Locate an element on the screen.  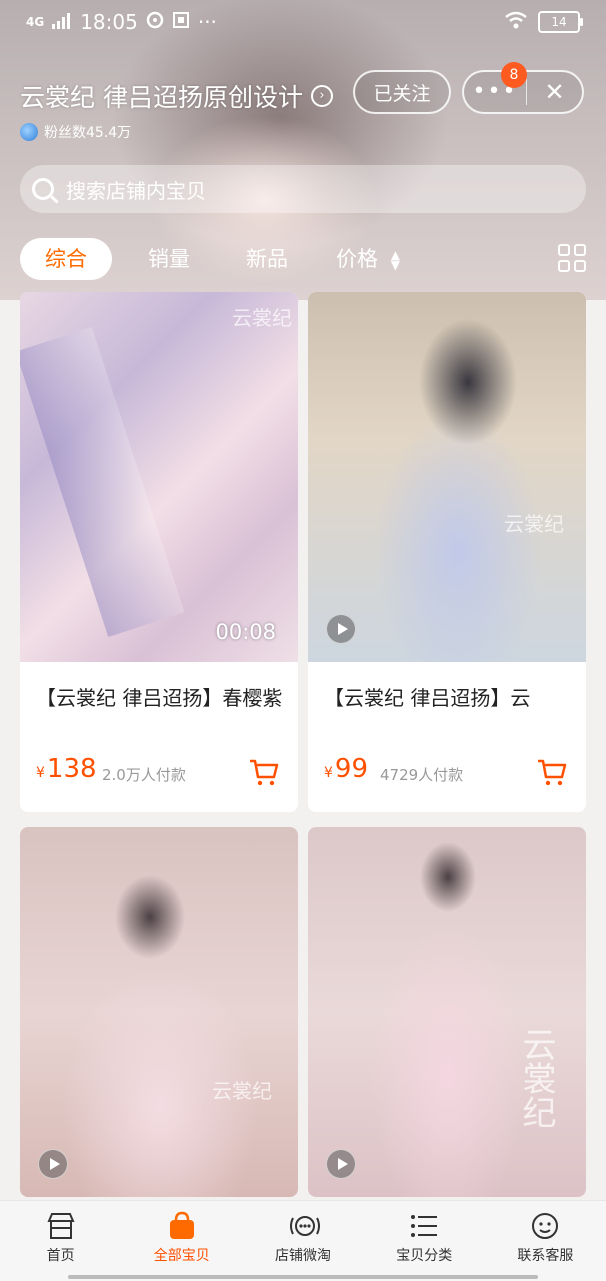
fans-count: 粉丝数45.4万 is located at coordinates (75, 132).